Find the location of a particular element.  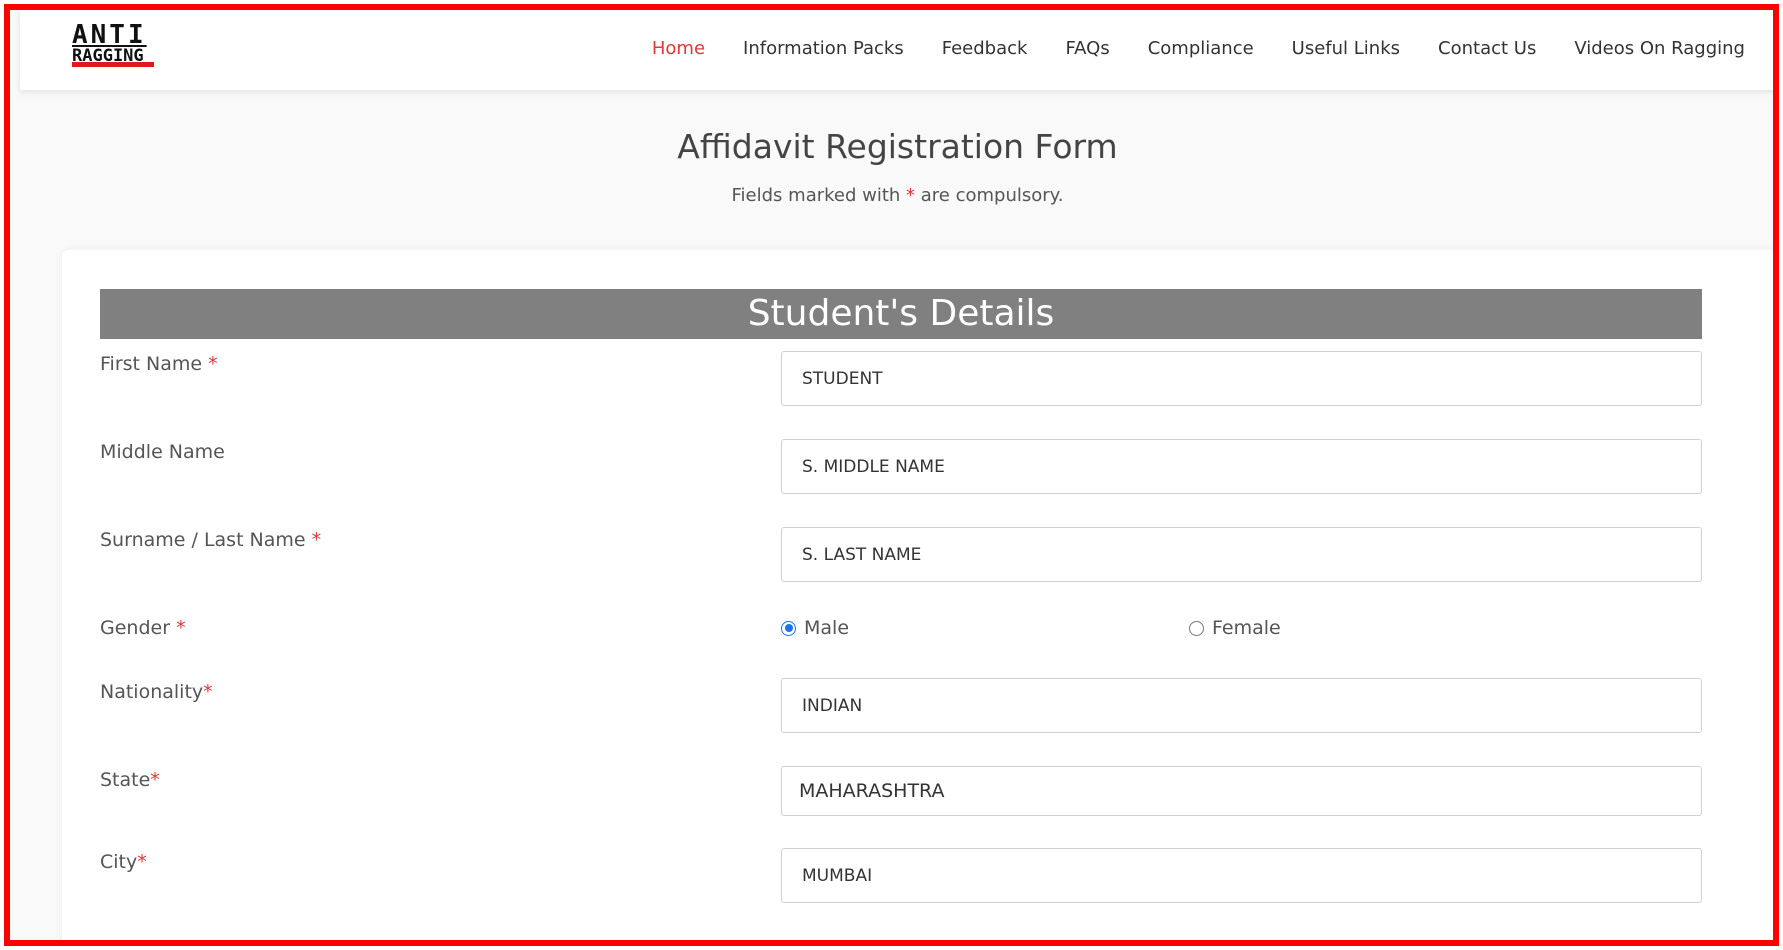

city-label: City* is located at coordinates (123, 862).